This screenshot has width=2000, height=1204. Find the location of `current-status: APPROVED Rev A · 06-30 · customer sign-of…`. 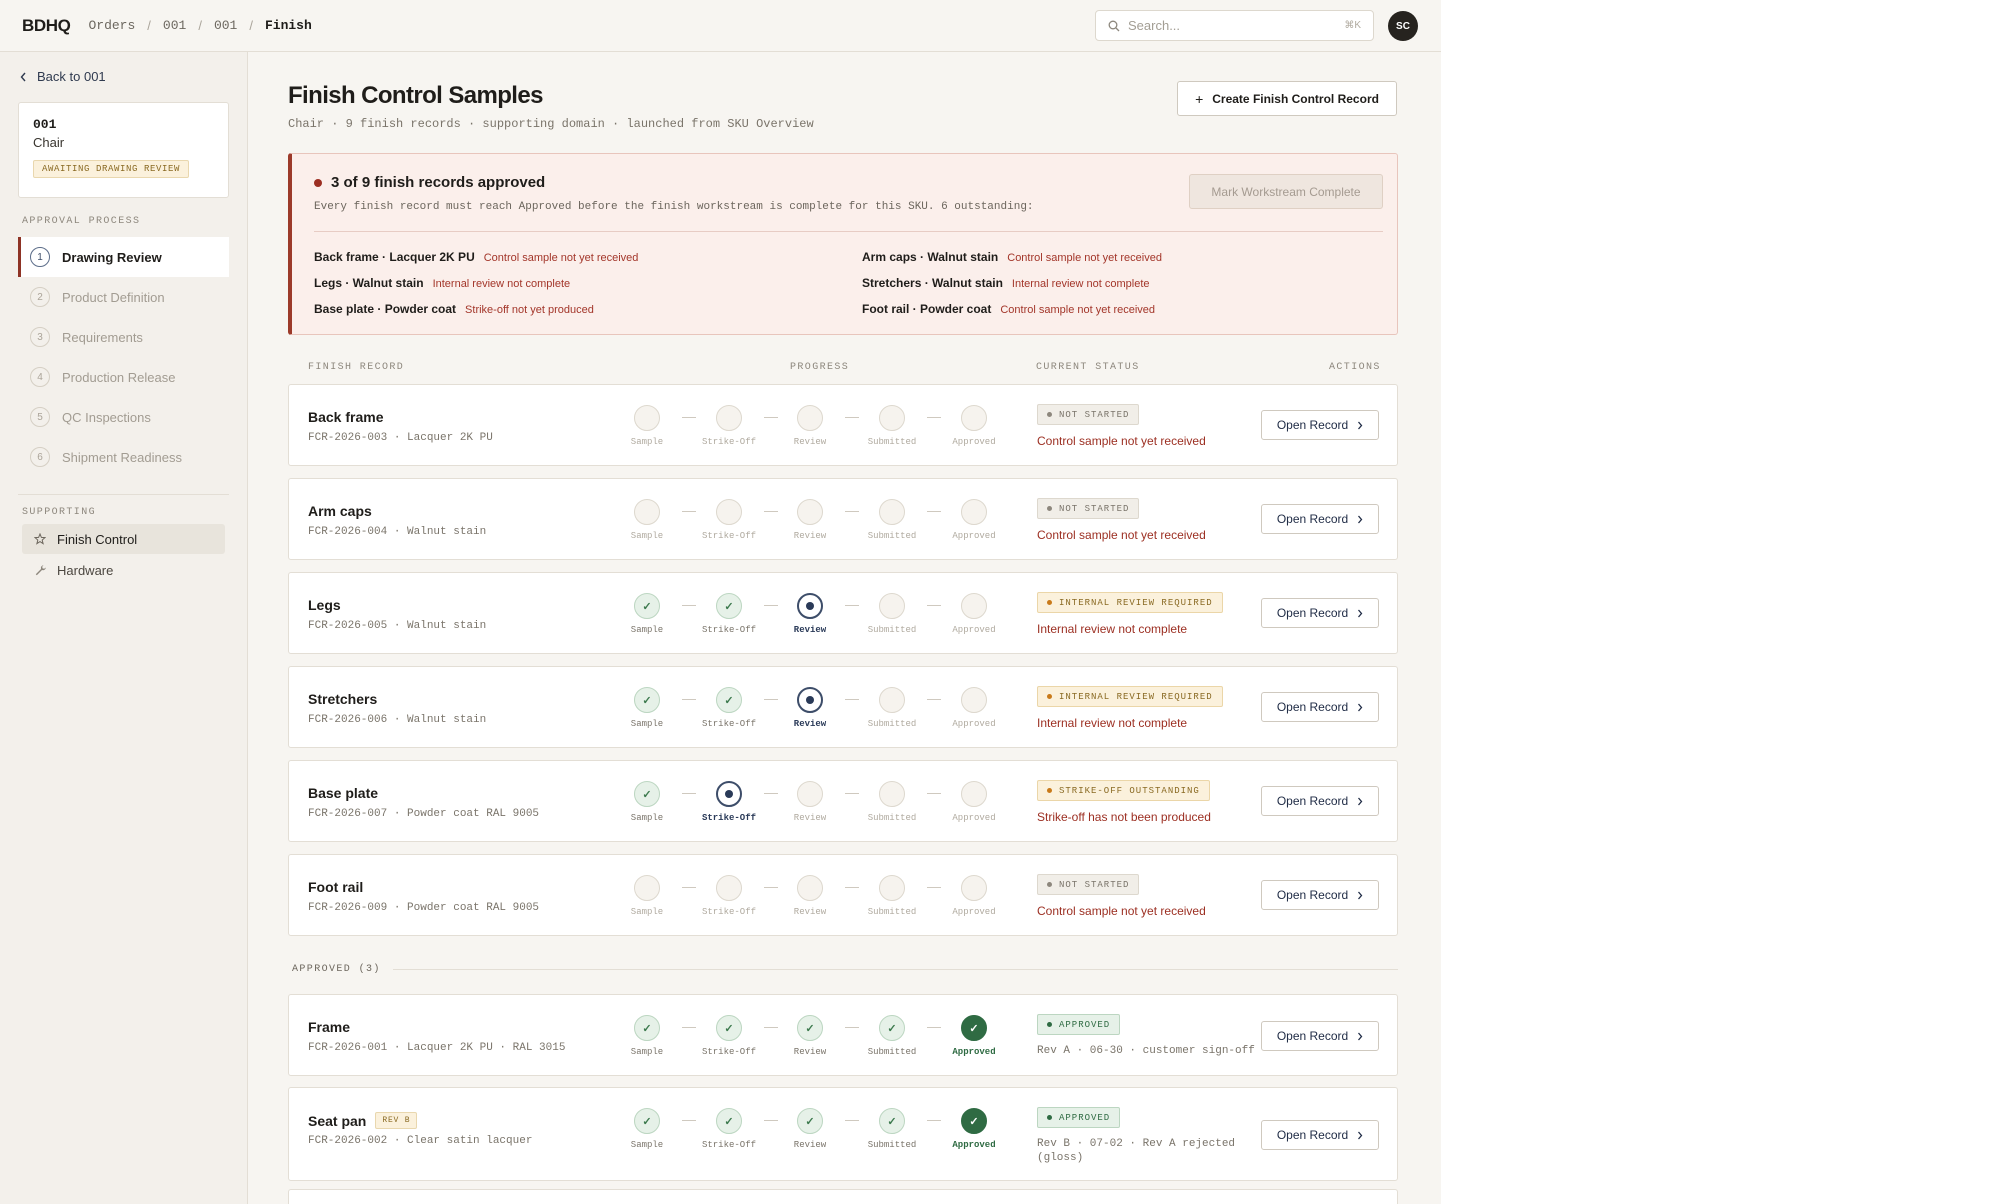

current-status: APPROVED Rev A · 06-30 · customer sign-of… is located at coordinates (1146, 1036).